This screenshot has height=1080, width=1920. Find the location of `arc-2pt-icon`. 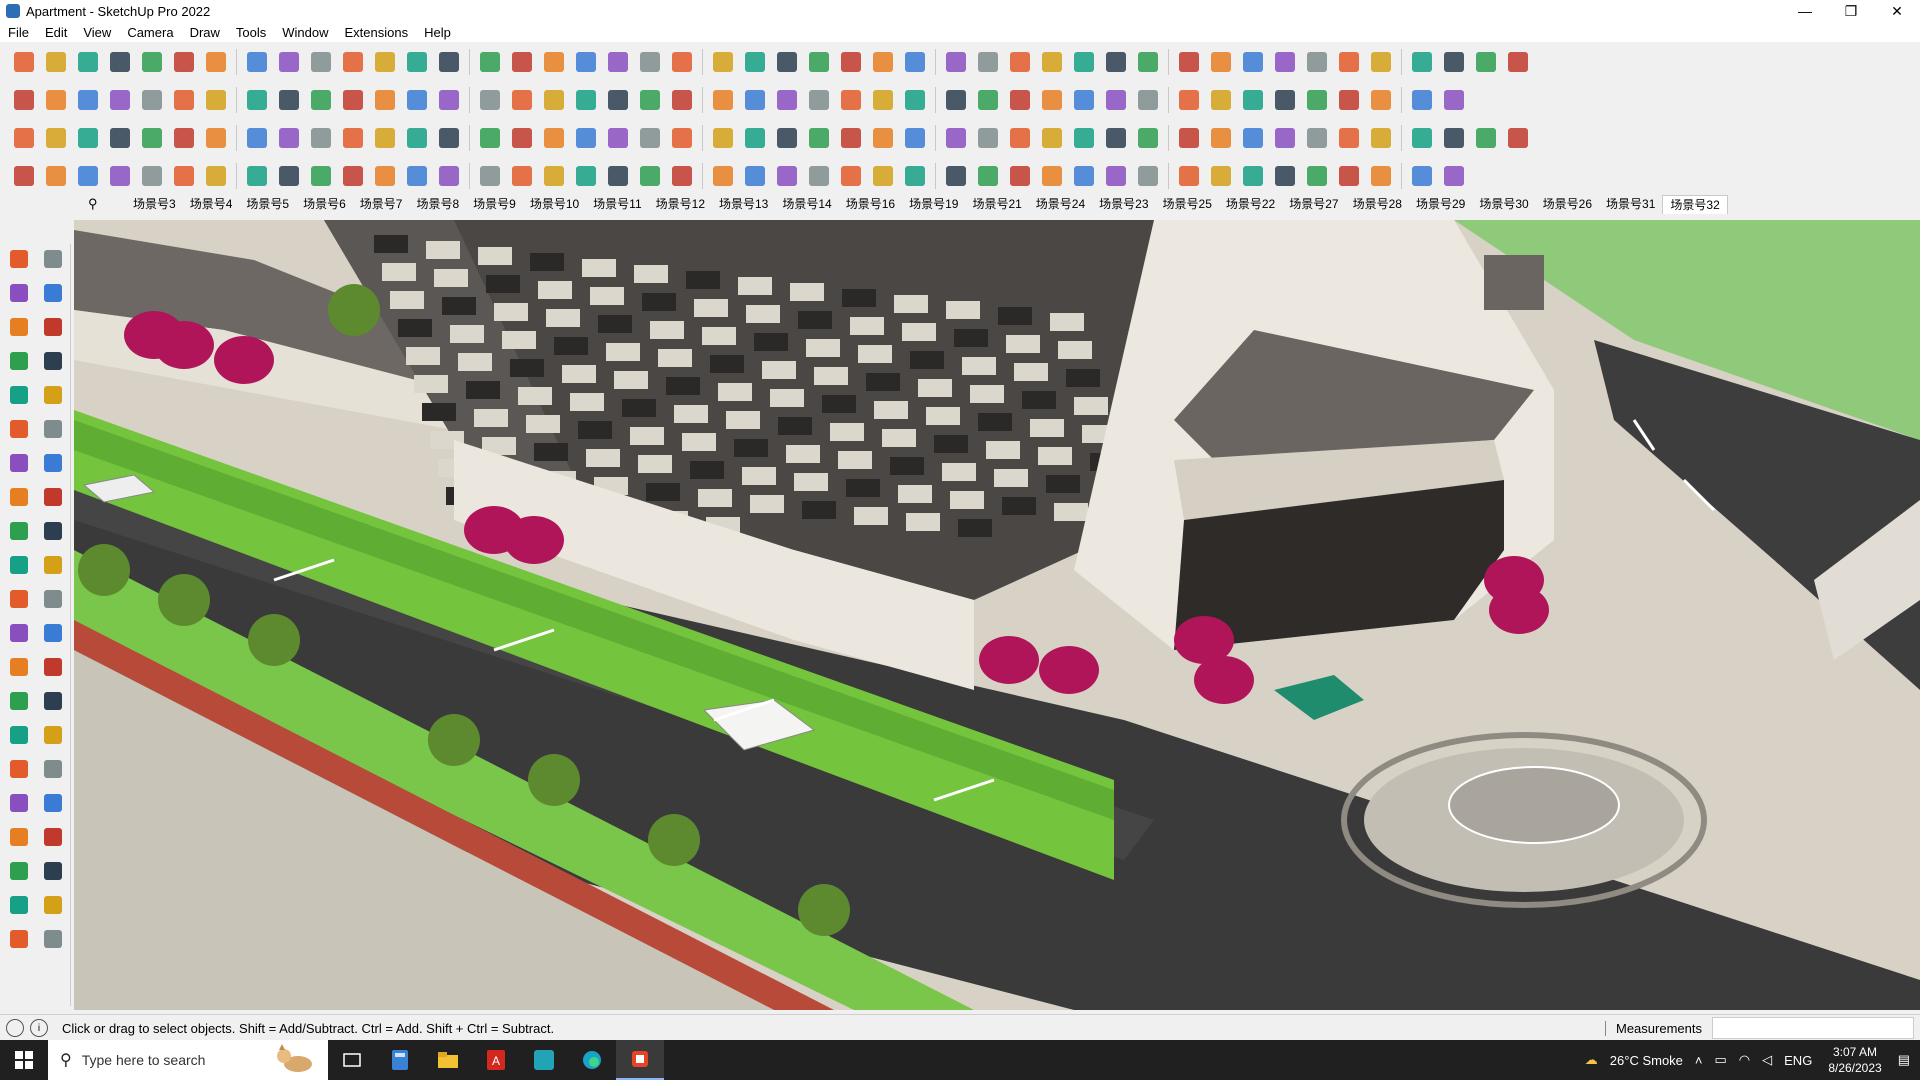

arc-2pt-icon is located at coordinates (19, 463).